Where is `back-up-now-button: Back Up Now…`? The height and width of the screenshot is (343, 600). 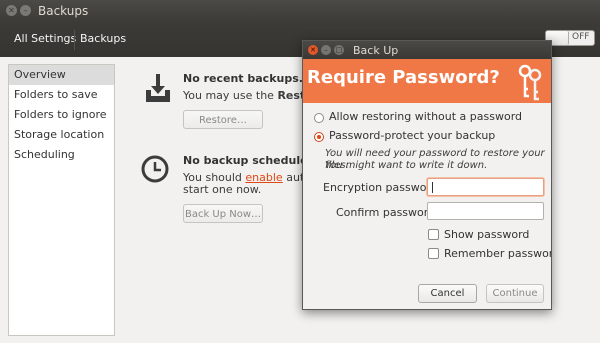 back-up-now-button: Back Up Now… is located at coordinates (223, 213).